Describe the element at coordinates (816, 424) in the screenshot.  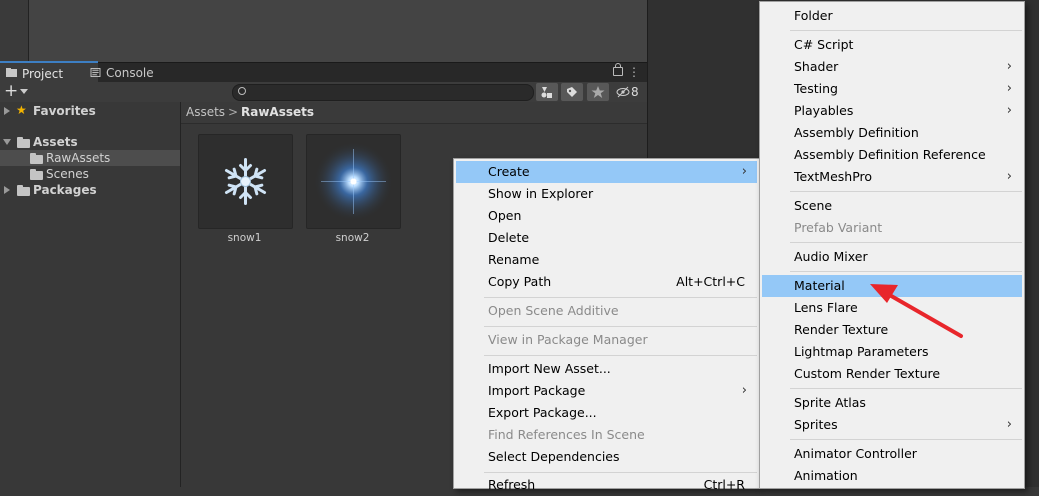
I see `menu-item-label: Sprites` at that location.